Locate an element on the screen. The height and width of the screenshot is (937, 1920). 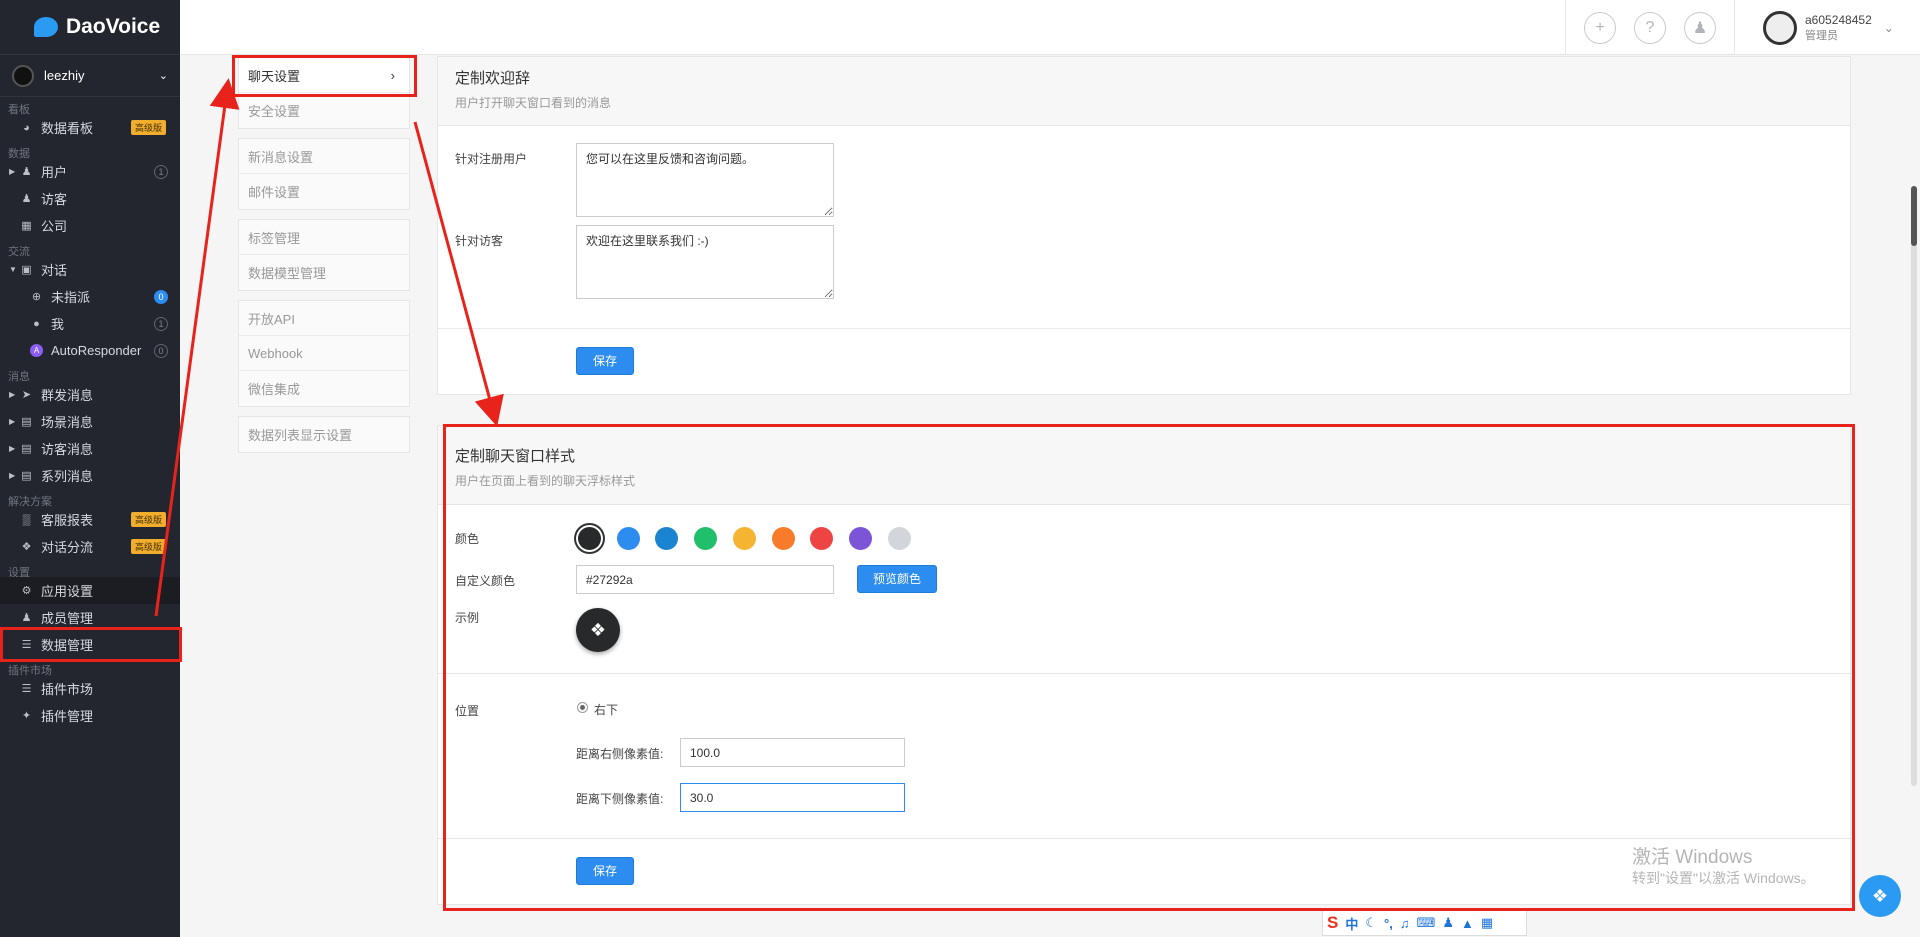
settings-menu-new-msg: 新消息设置 is located at coordinates (324, 156).